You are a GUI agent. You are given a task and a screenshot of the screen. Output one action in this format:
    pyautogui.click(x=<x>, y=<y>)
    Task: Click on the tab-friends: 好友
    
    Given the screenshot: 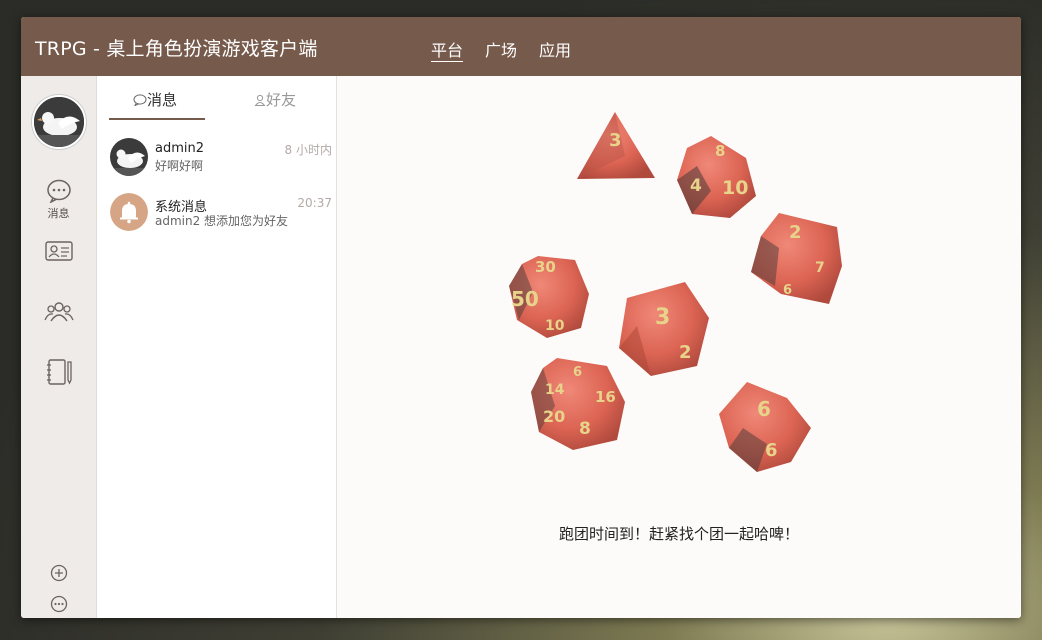 What is the action you would take?
    pyautogui.click(x=275, y=99)
    